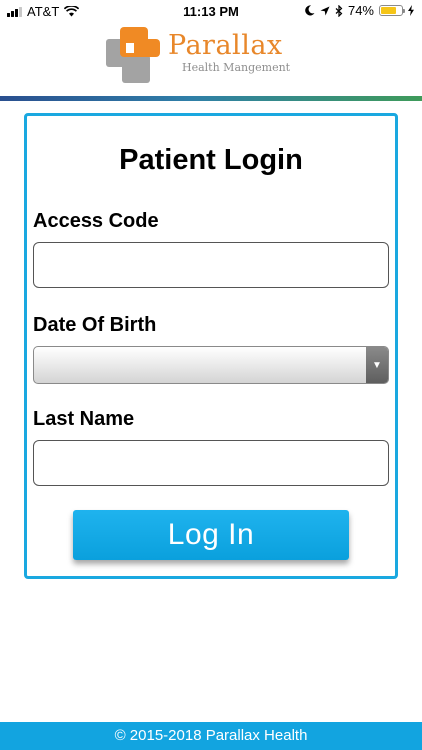 The image size is (422, 750). I want to click on last-name-input, so click(211, 463).